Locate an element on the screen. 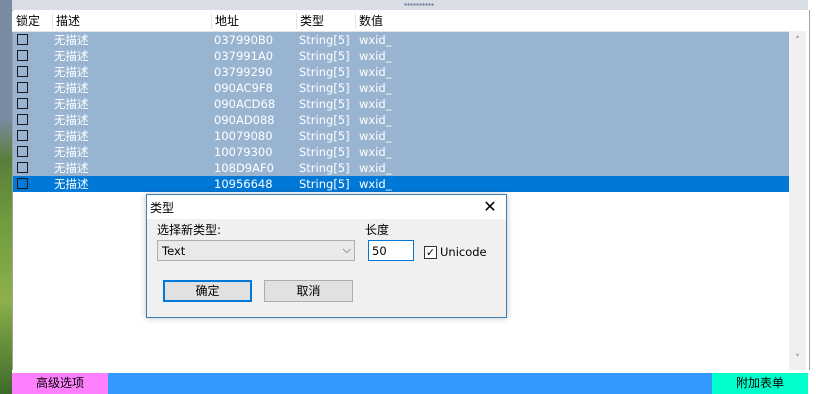 The width and height of the screenshot is (816, 394). column-header-description: 描述 is located at coordinates (68, 21).